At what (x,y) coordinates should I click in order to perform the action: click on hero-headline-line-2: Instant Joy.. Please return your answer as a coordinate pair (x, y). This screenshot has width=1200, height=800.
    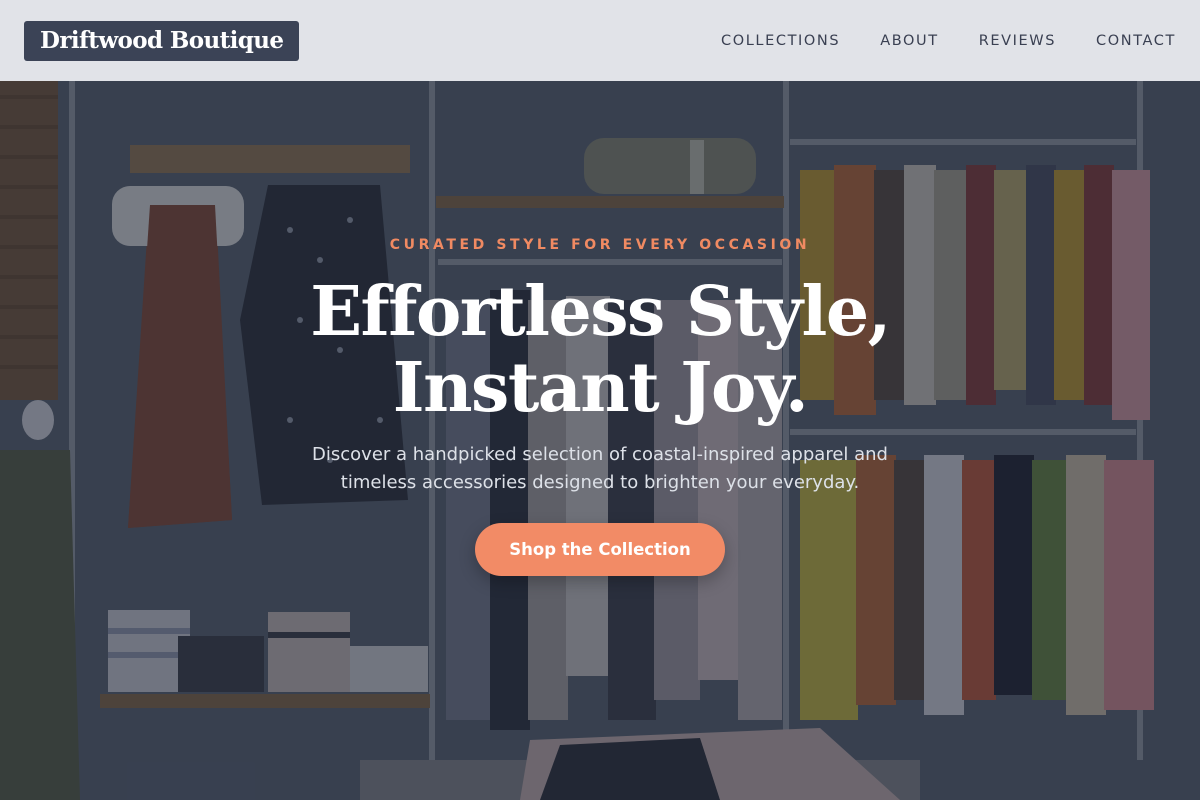
    Looking at the image, I should click on (600, 388).